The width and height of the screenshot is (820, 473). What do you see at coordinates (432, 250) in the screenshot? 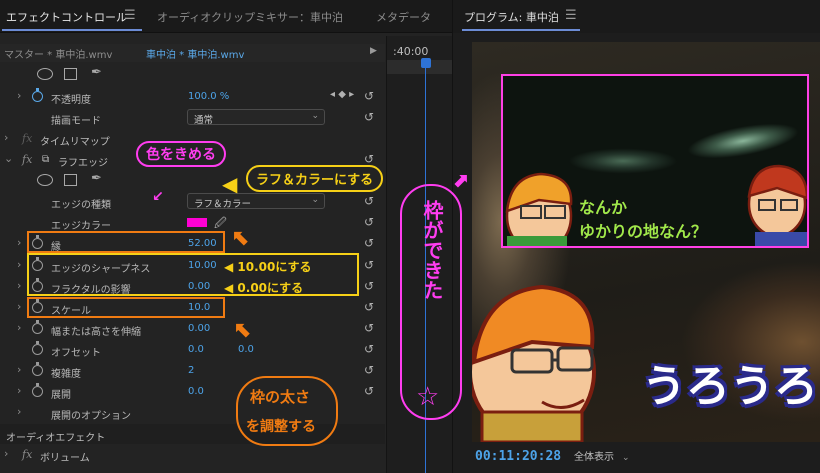
I see `annotation-frame-done-text: 枠ができた` at bounding box center [432, 250].